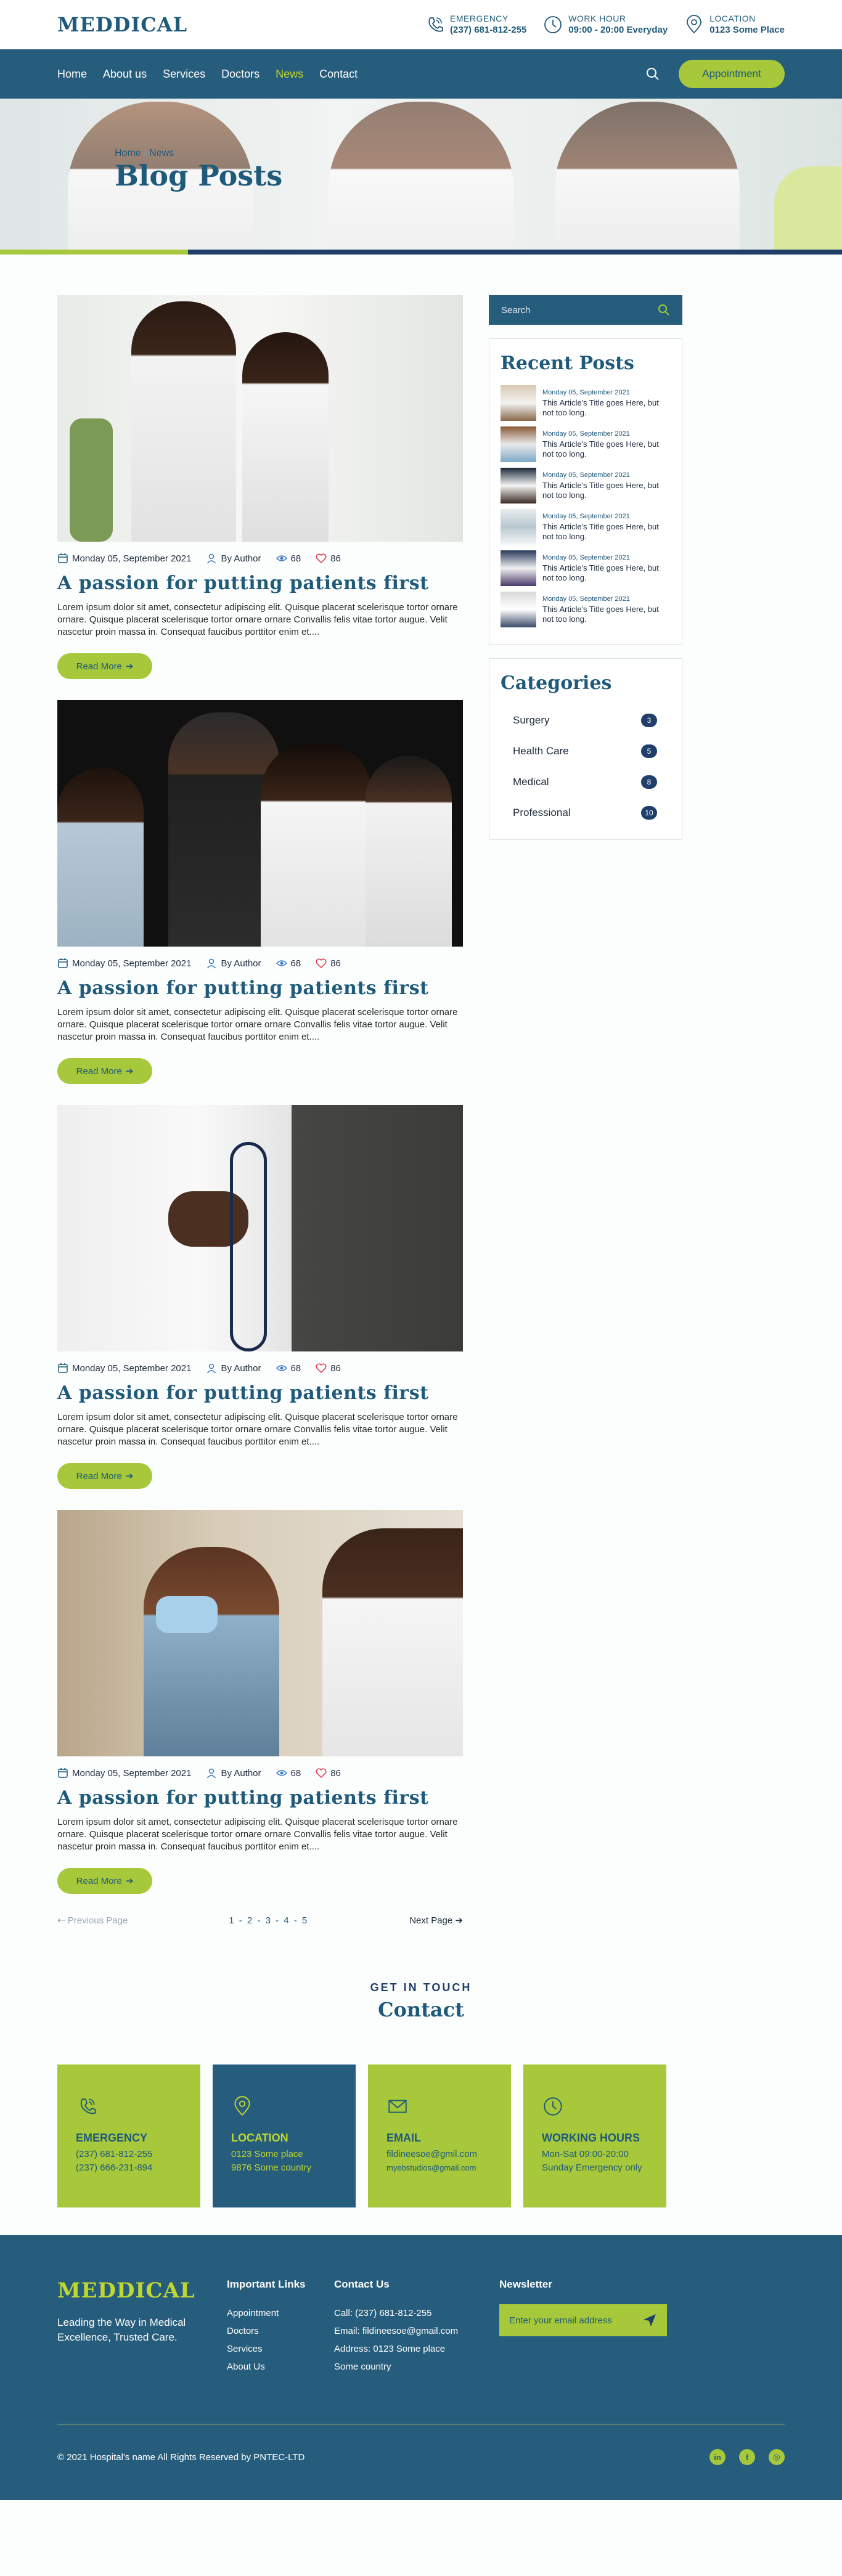  I want to click on previous-page-link: ⇠ Previous Page, so click(92, 1920).